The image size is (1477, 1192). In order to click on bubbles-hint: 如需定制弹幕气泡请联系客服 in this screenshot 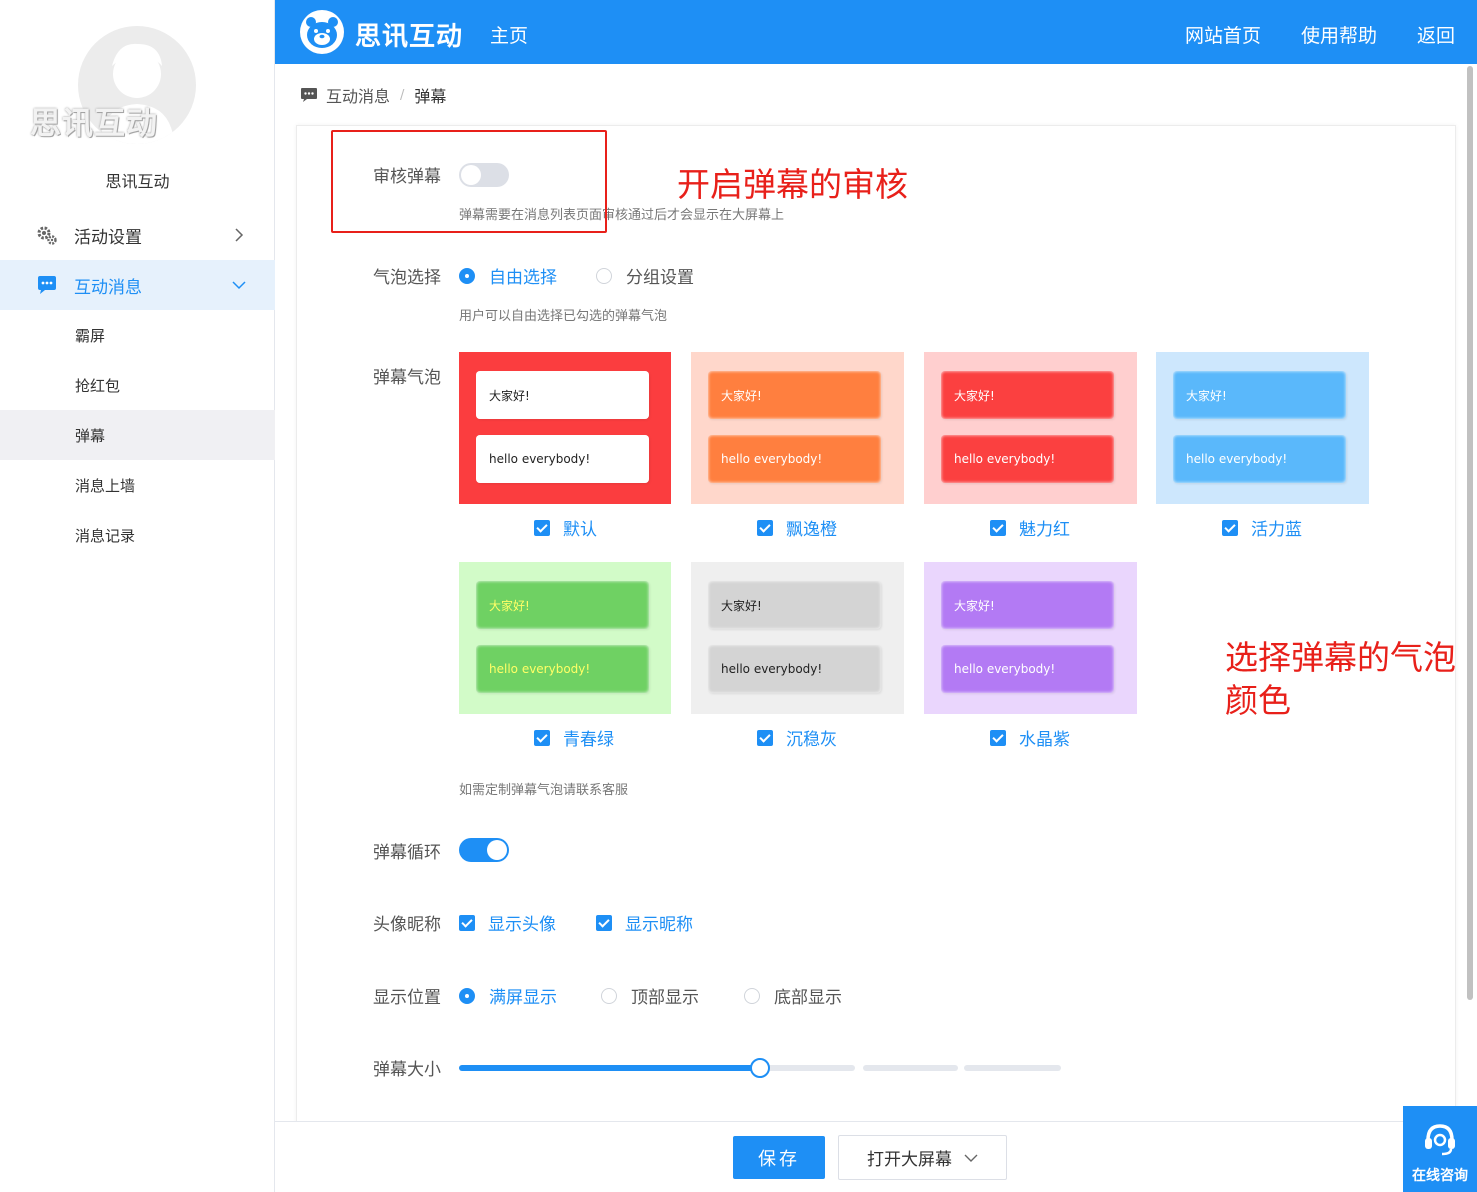, I will do `click(544, 790)`.